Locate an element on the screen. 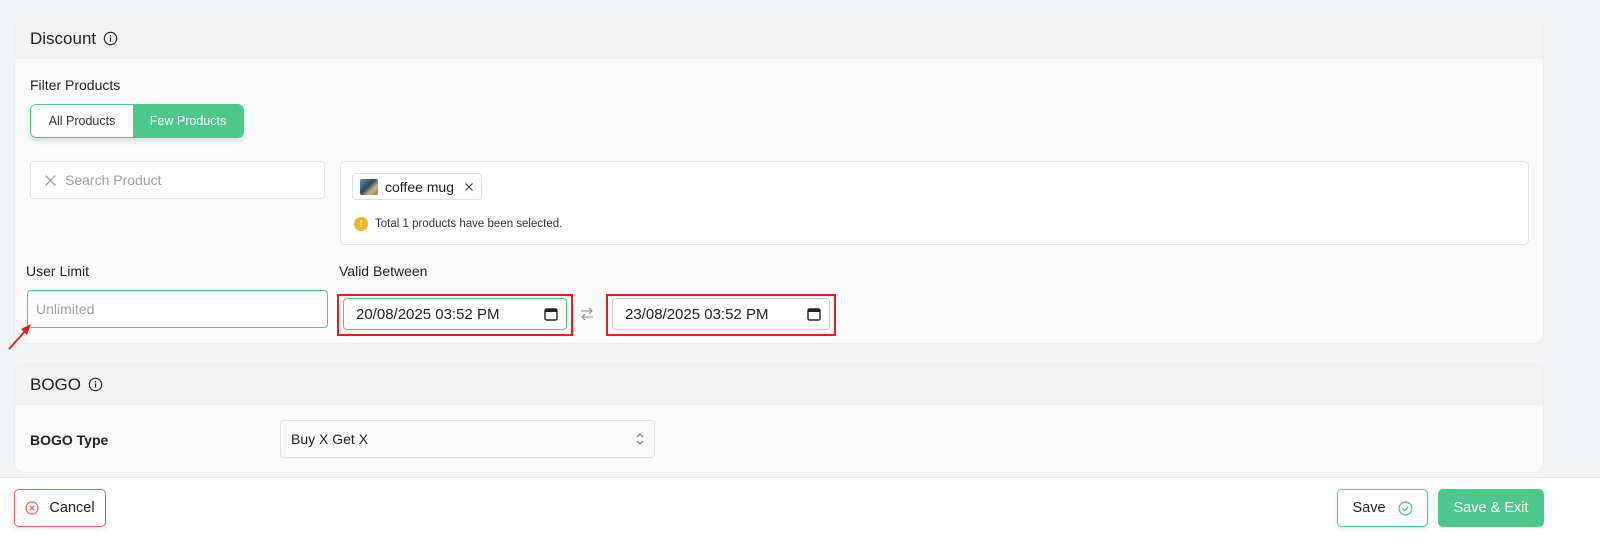 Image resolution: width=1600 pixels, height=546 pixels. filter-segmented-control: All Products Few Products is located at coordinates (137, 121).